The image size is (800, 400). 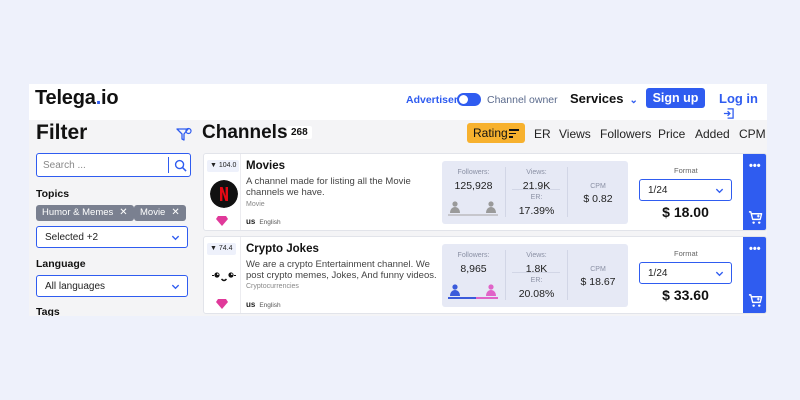 What do you see at coordinates (625, 134) in the screenshot?
I see `sort-followers: Followers` at bounding box center [625, 134].